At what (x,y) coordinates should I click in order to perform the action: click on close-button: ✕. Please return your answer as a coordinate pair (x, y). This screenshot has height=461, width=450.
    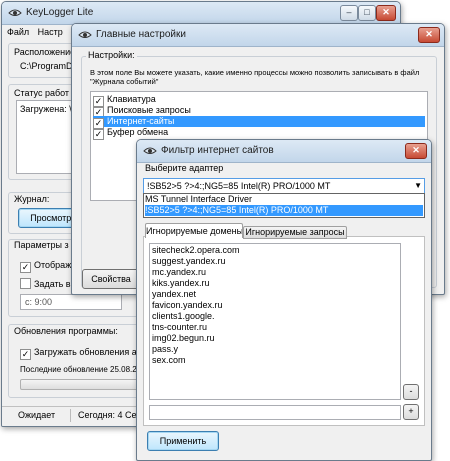
    Looking at the image, I should click on (386, 13).